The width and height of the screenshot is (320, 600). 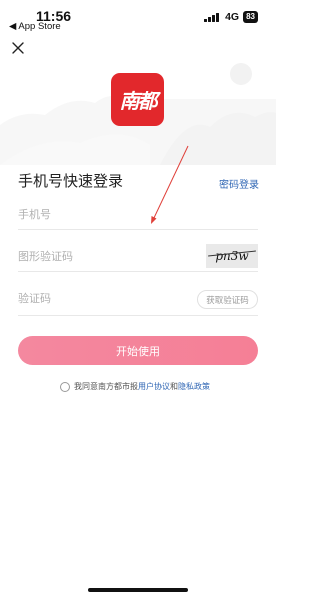 I want to click on phone-field-row, so click(x=138, y=216).